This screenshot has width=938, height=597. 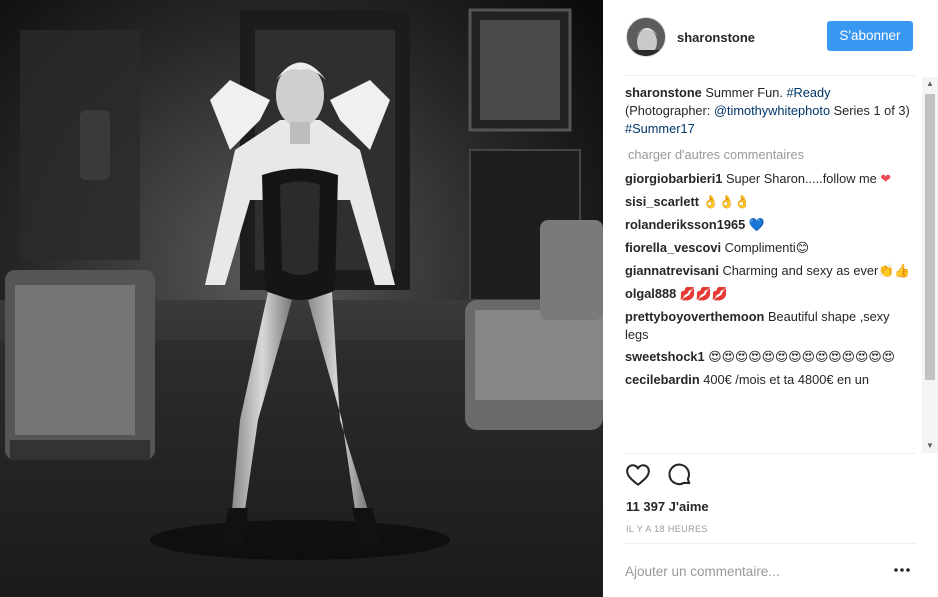 I want to click on comment-emoji: 👏👍, so click(x=894, y=271).